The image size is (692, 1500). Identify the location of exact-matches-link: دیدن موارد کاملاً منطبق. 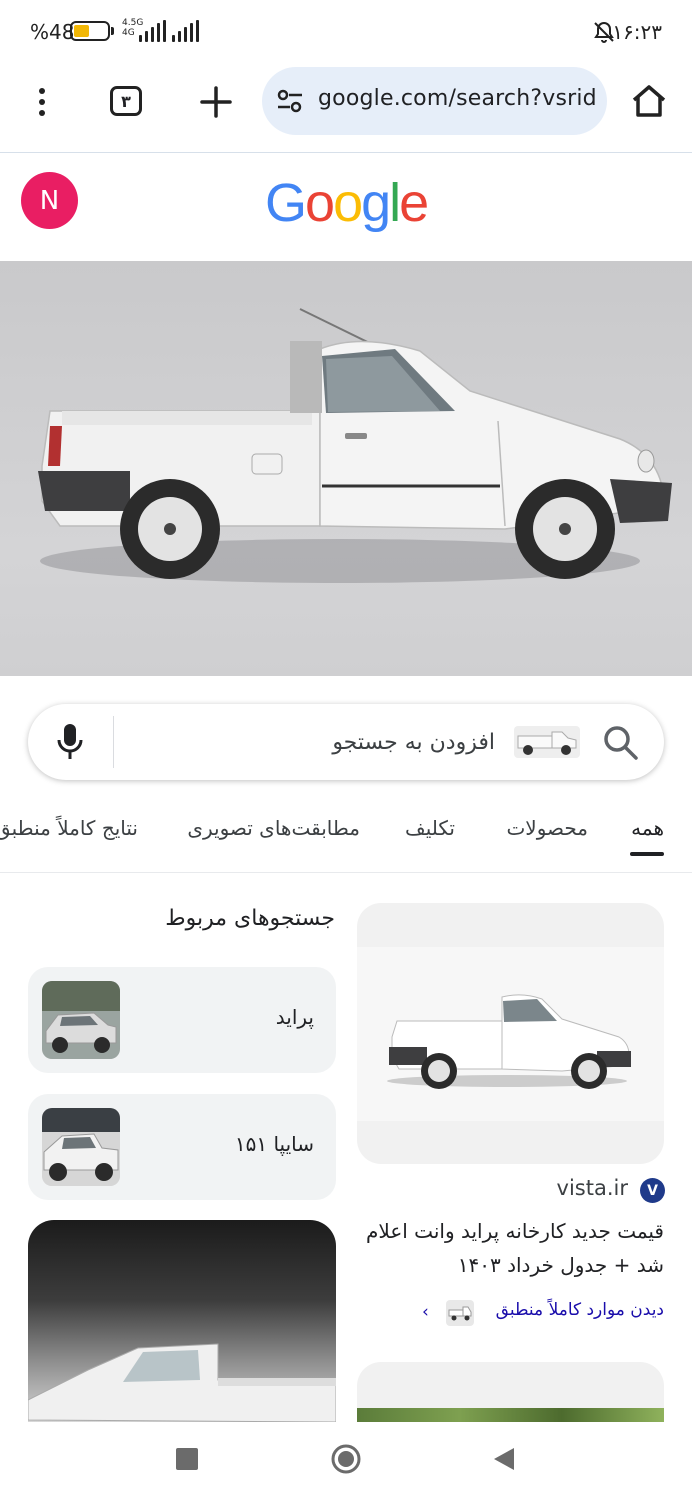
(580, 1310).